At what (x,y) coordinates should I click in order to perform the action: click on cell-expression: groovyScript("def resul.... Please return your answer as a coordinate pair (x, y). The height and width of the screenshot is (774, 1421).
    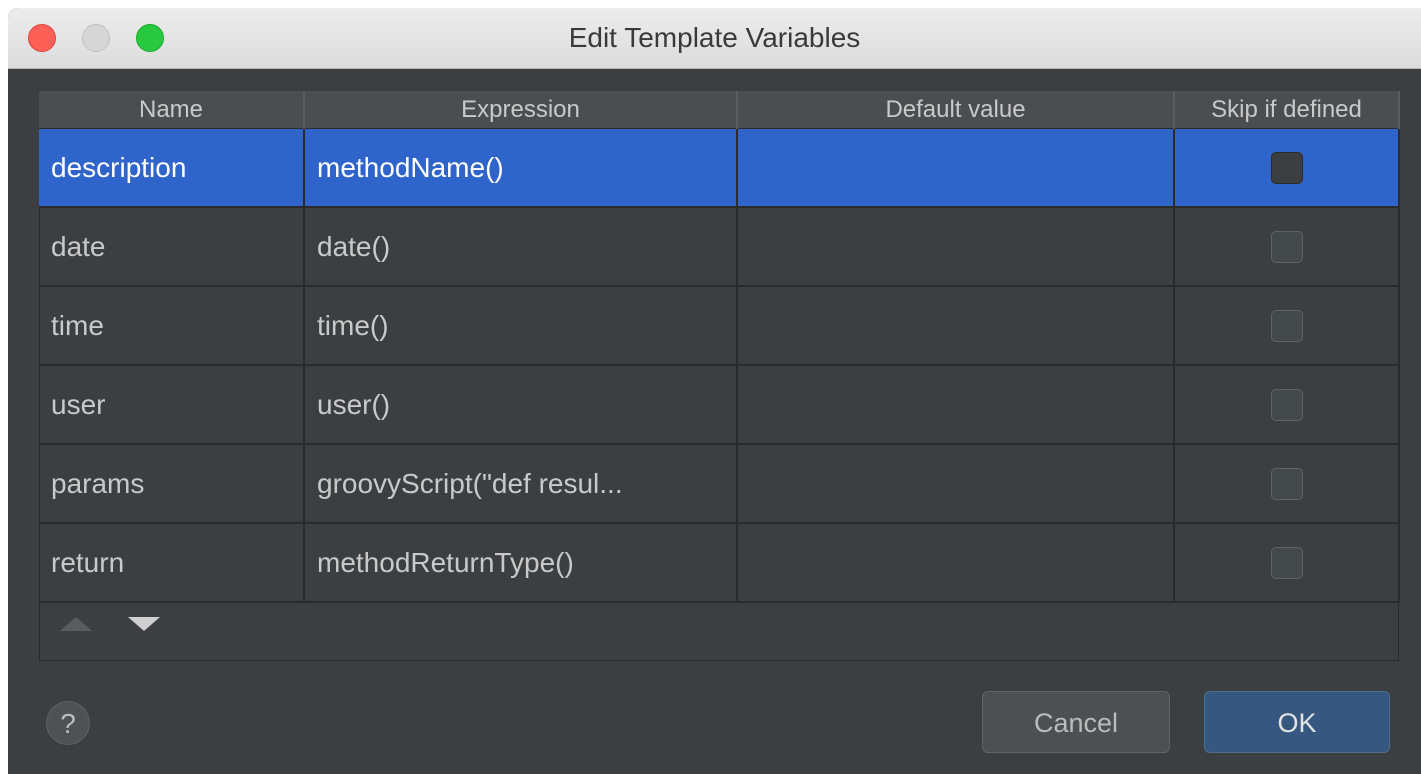
    Looking at the image, I should click on (521, 484).